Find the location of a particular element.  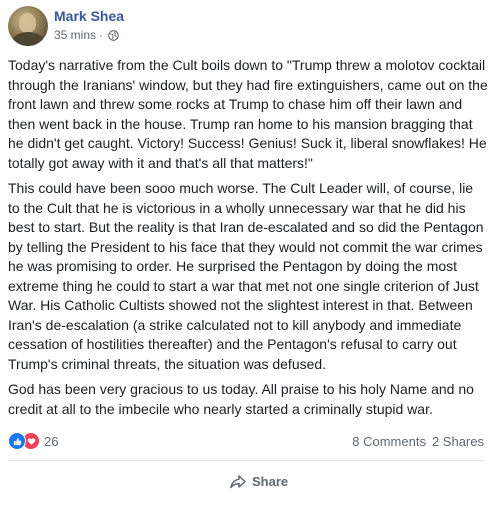

share-button: Share is located at coordinates (259, 481).